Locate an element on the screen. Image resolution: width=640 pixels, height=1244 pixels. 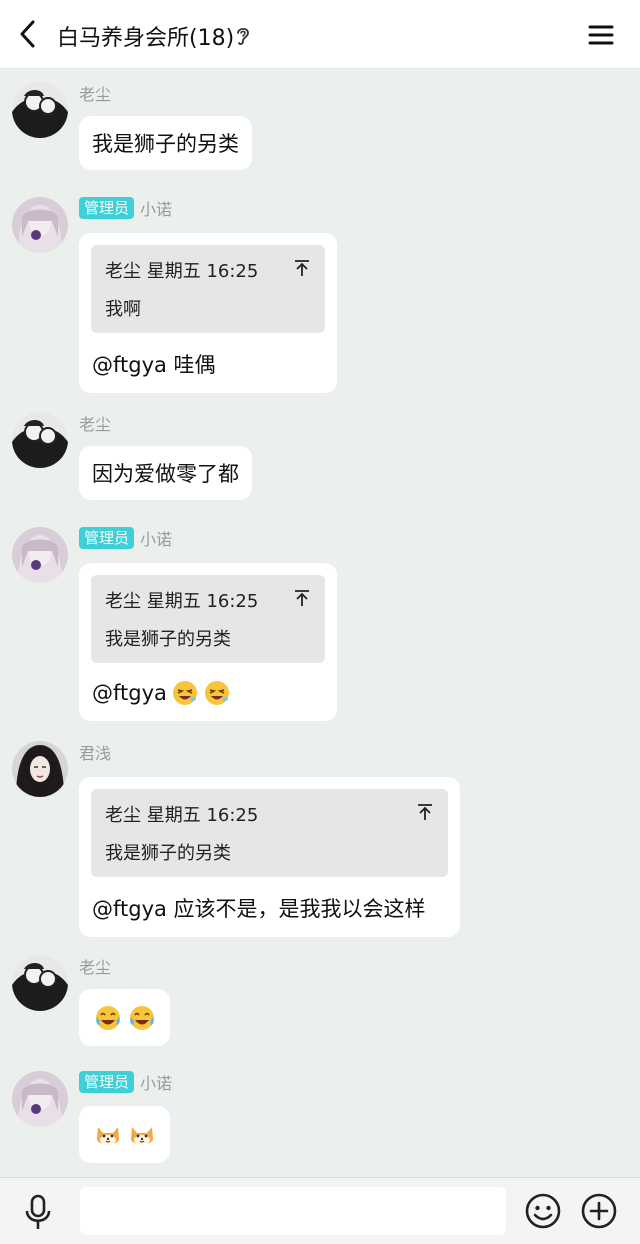
message-bubble: 老尘 星期五 16:25 我是狮子的另类 @ftgya is located at coordinates (208, 642).